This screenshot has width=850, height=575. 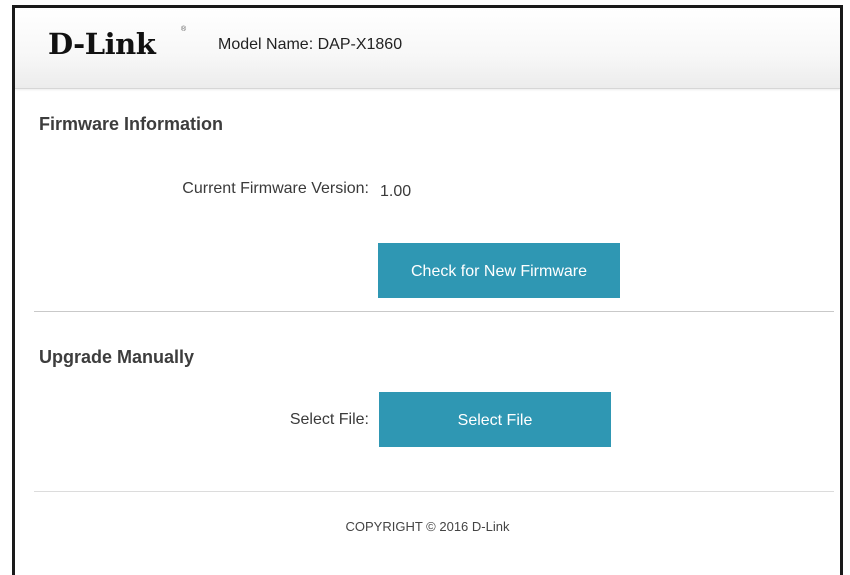 I want to click on registered-mark: ®, so click(x=184, y=29).